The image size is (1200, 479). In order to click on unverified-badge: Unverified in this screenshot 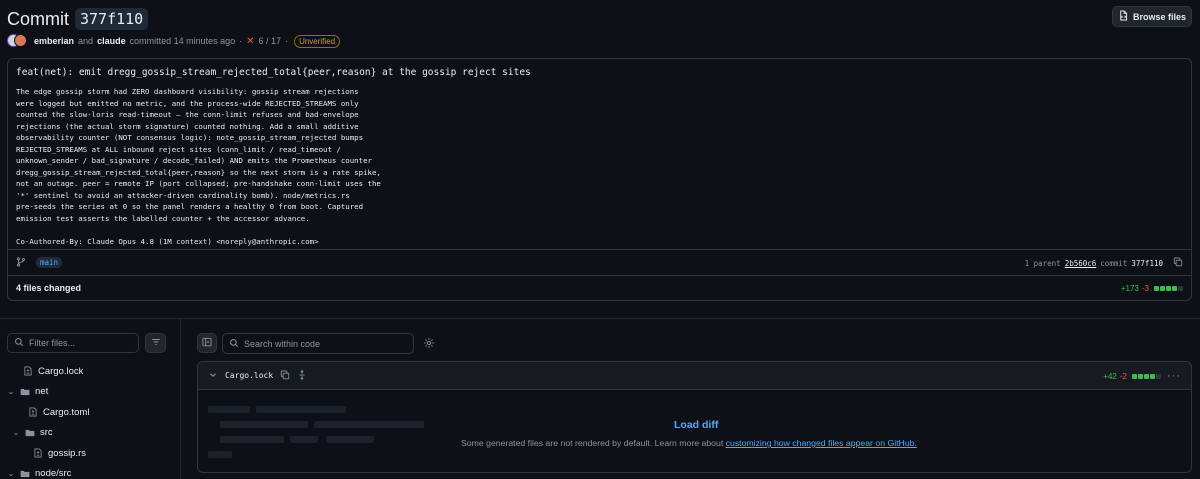, I will do `click(317, 41)`.